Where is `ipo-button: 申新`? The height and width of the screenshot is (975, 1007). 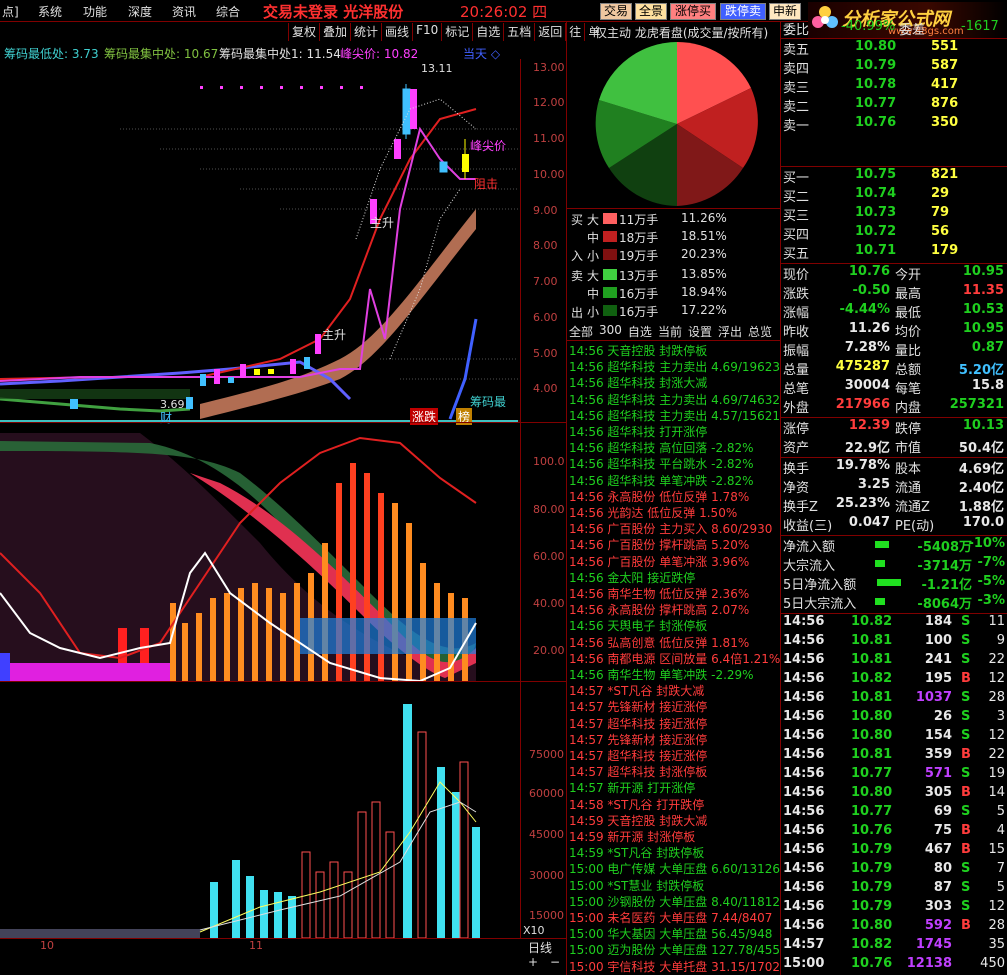
ipo-button: 申新 is located at coordinates (785, 11).